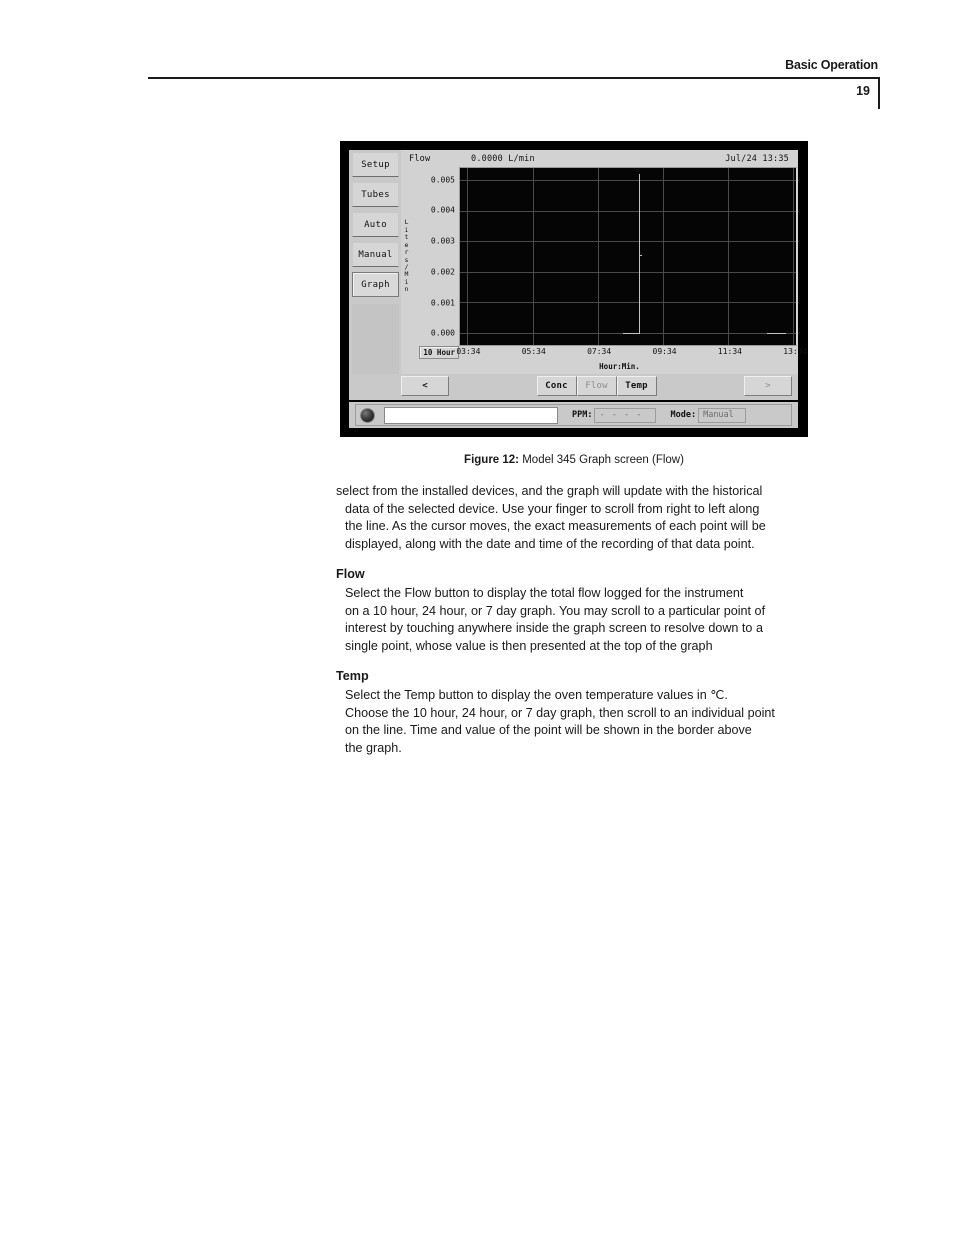  I want to click on x-axis-tick: 11:34, so click(729, 351).